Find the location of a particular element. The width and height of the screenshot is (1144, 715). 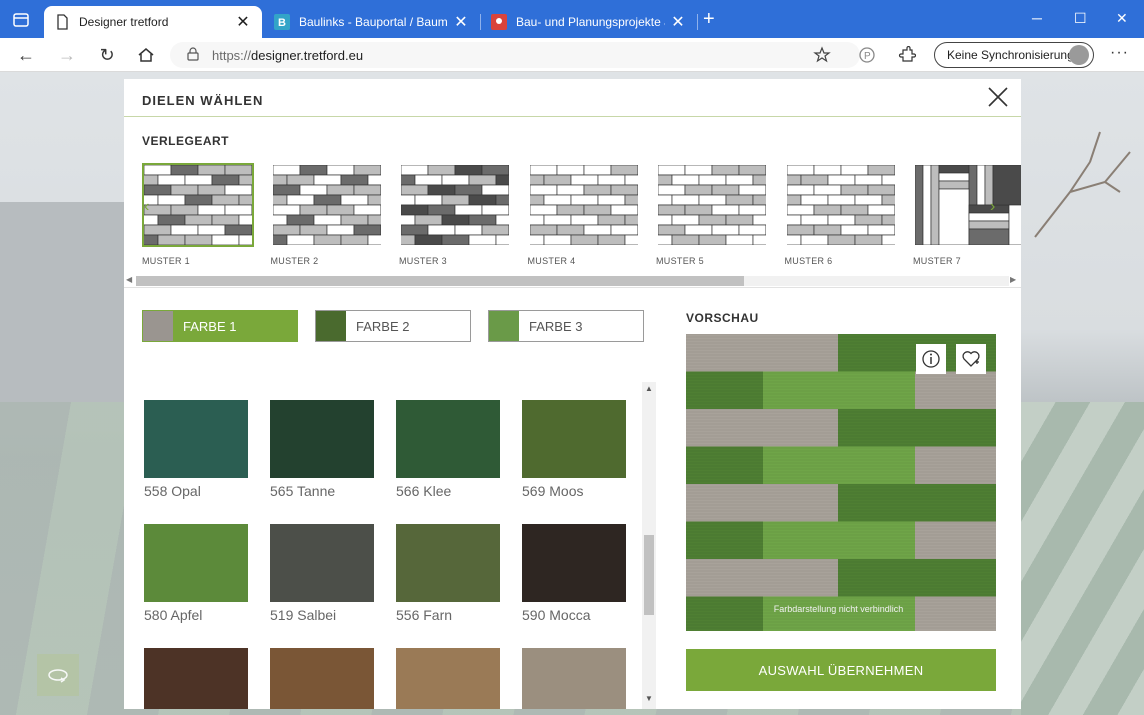

lock-icon is located at coordinates (193, 54).